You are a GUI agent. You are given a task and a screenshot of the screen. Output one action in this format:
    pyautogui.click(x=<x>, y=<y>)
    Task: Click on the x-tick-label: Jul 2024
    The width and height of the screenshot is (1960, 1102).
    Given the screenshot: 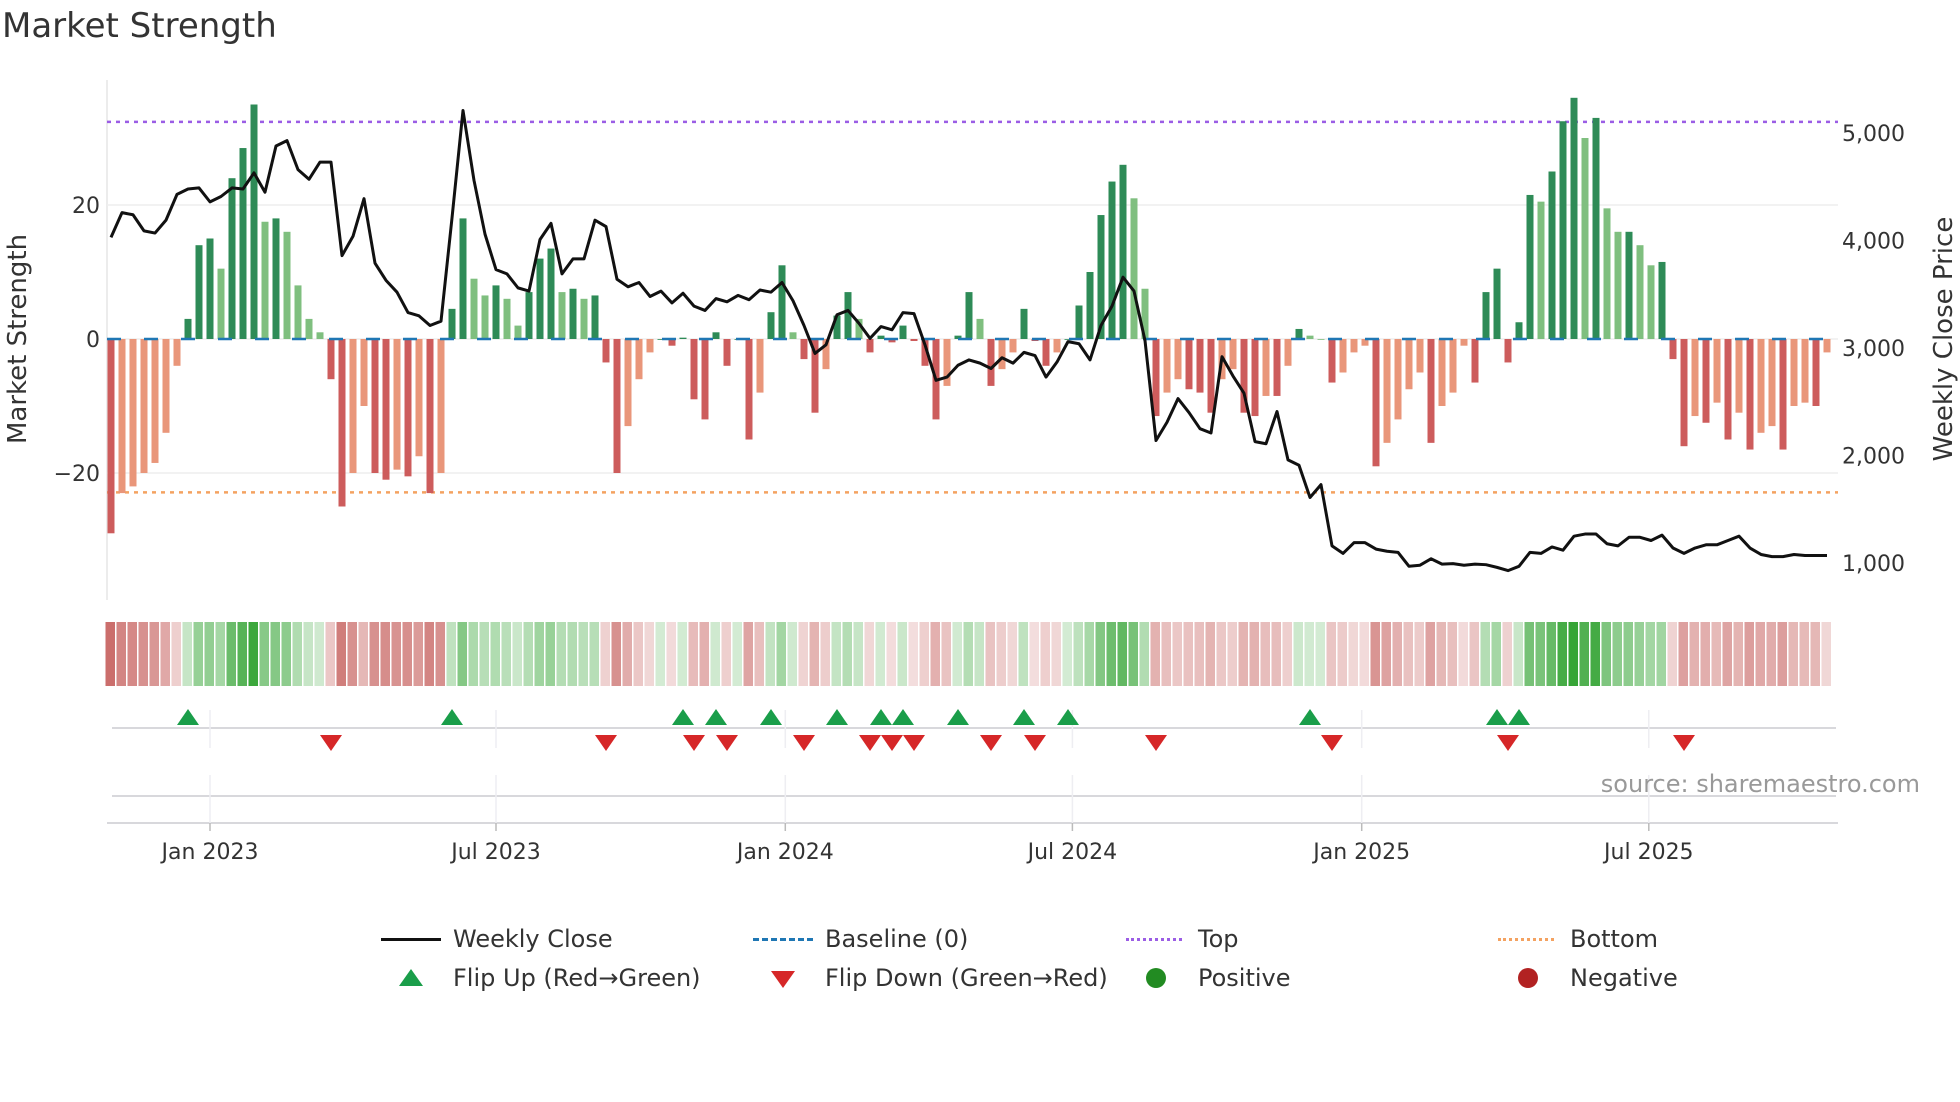 What is the action you would take?
    pyautogui.click(x=1072, y=852)
    